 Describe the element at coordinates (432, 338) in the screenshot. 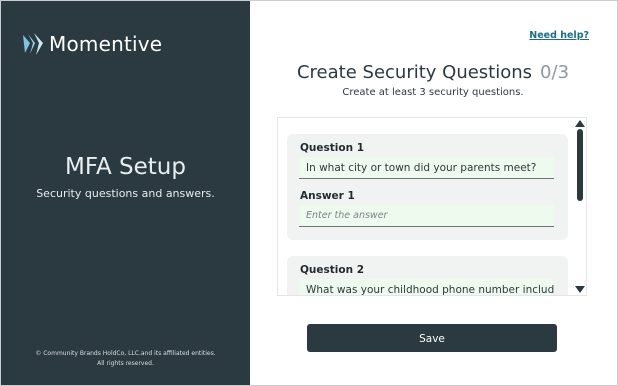

I see `save-button: Save` at that location.